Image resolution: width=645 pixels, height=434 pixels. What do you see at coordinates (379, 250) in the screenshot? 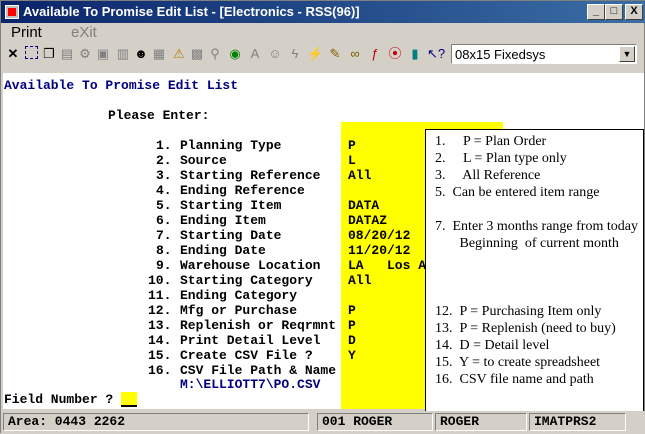
I see `field-value: 11/20/12` at bounding box center [379, 250].